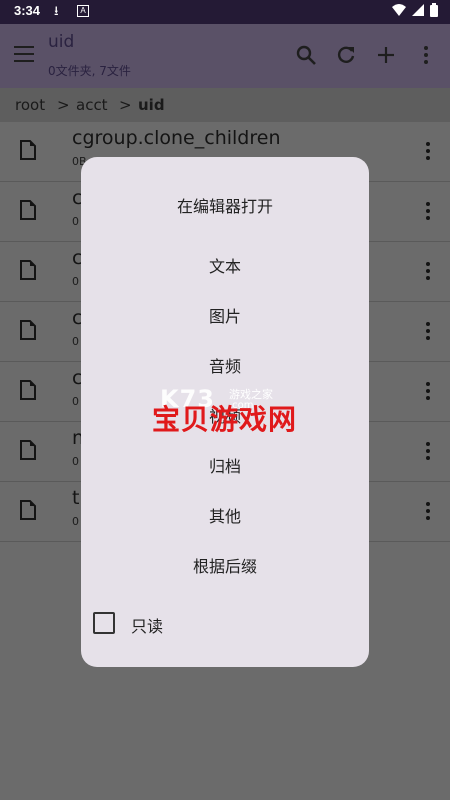 This screenshot has height=800, width=450. I want to click on breadcrumb-current: uid, so click(151, 105).